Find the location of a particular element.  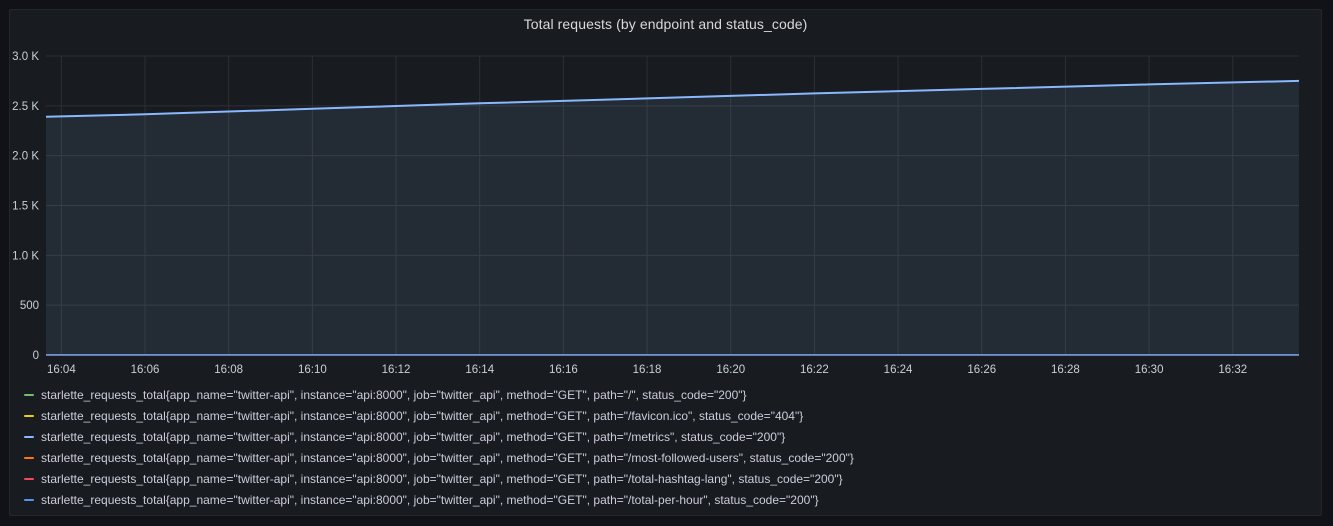

x-tick-label: 16:08 is located at coordinates (228, 370).